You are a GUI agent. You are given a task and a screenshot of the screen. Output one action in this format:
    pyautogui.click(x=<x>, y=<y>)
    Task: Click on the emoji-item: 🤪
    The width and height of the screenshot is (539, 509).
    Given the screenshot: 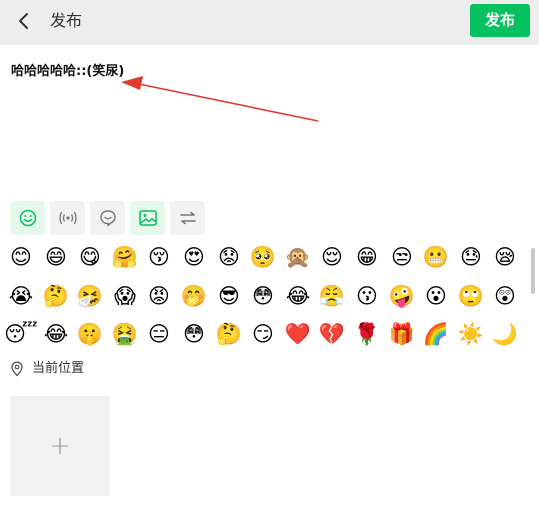 What is the action you would take?
    pyautogui.click(x=402, y=296)
    